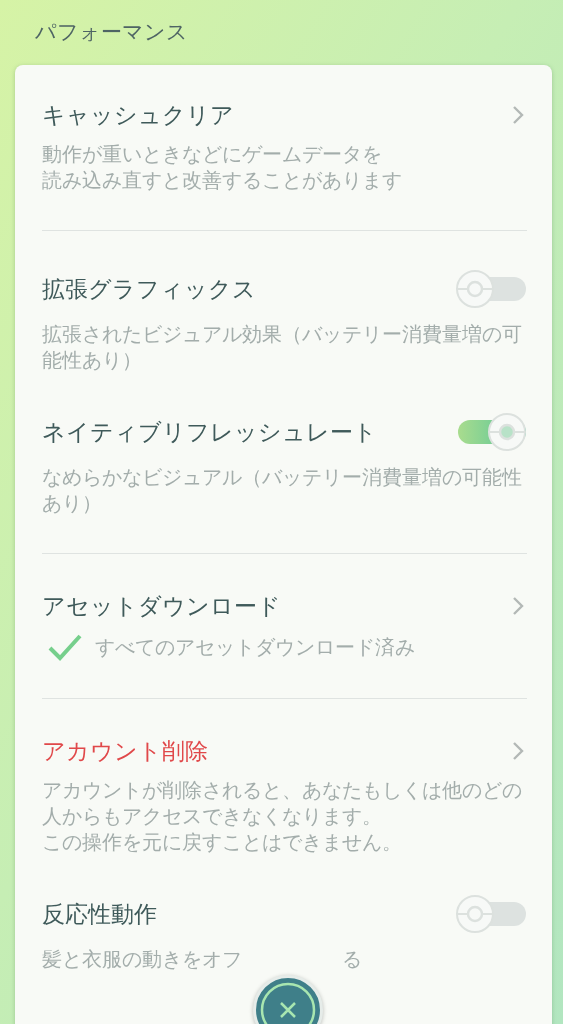 The height and width of the screenshot is (1024, 563). Describe the element at coordinates (161, 606) in the screenshot. I see `setting-title: アセットダウンロード` at that location.